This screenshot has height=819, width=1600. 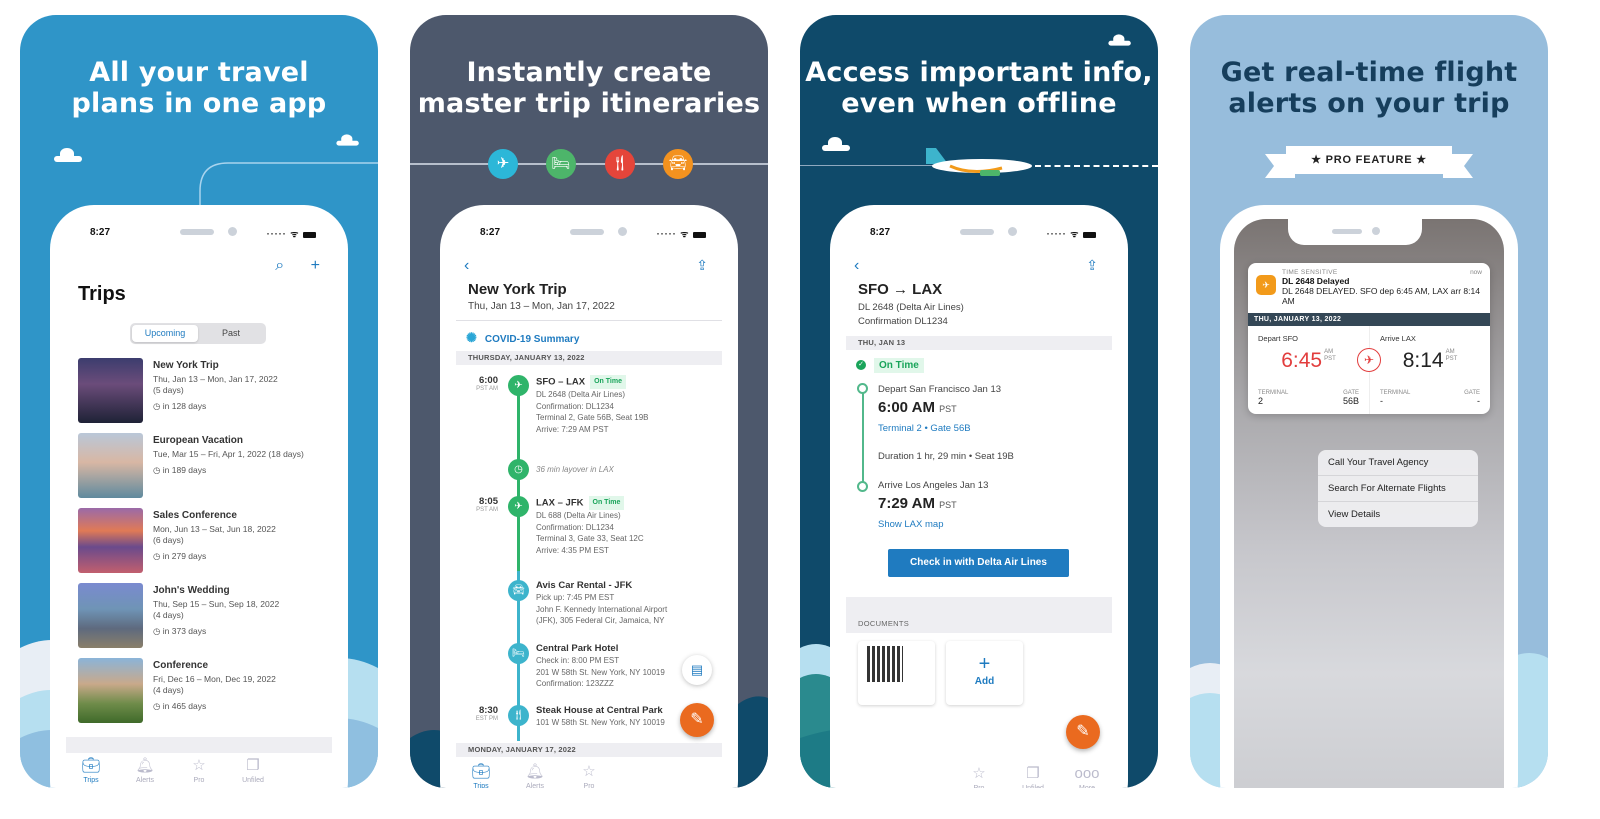 What do you see at coordinates (589, 750) in the screenshot?
I see `day-header: MONDAY, JANUARY 17, 2022` at bounding box center [589, 750].